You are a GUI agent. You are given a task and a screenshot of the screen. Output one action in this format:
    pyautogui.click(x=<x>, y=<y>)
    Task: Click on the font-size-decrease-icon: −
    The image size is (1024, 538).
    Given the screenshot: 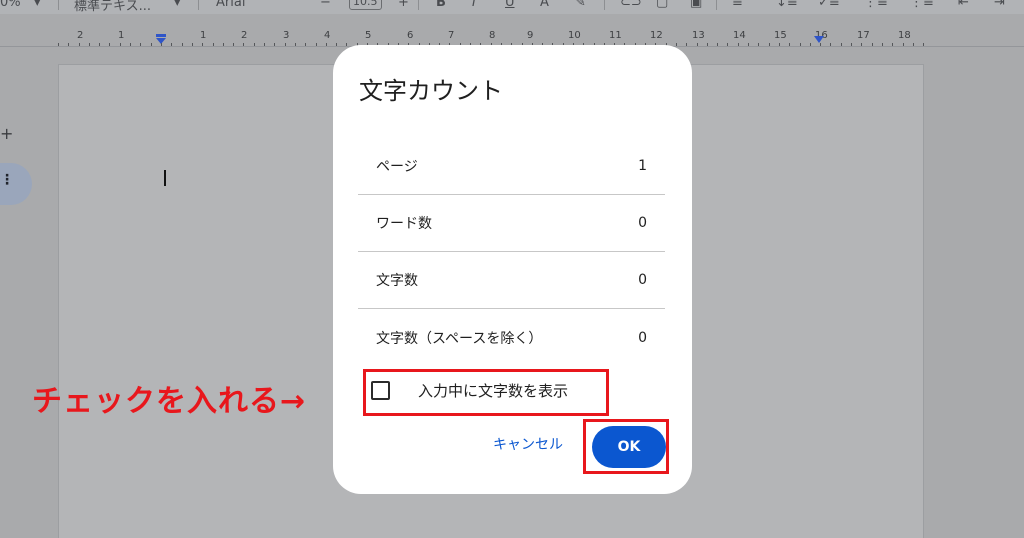 What is the action you would take?
    pyautogui.click(x=325, y=5)
    